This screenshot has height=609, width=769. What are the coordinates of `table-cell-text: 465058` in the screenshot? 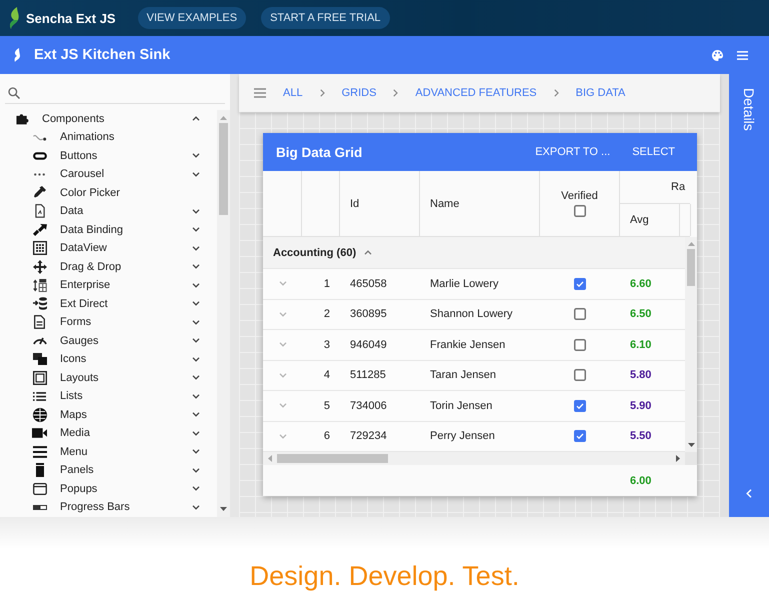 It's located at (368, 284).